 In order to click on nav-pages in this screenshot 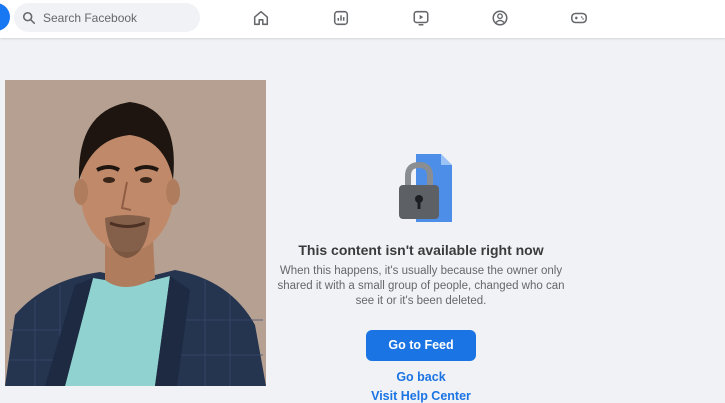, I will do `click(341, 18)`.